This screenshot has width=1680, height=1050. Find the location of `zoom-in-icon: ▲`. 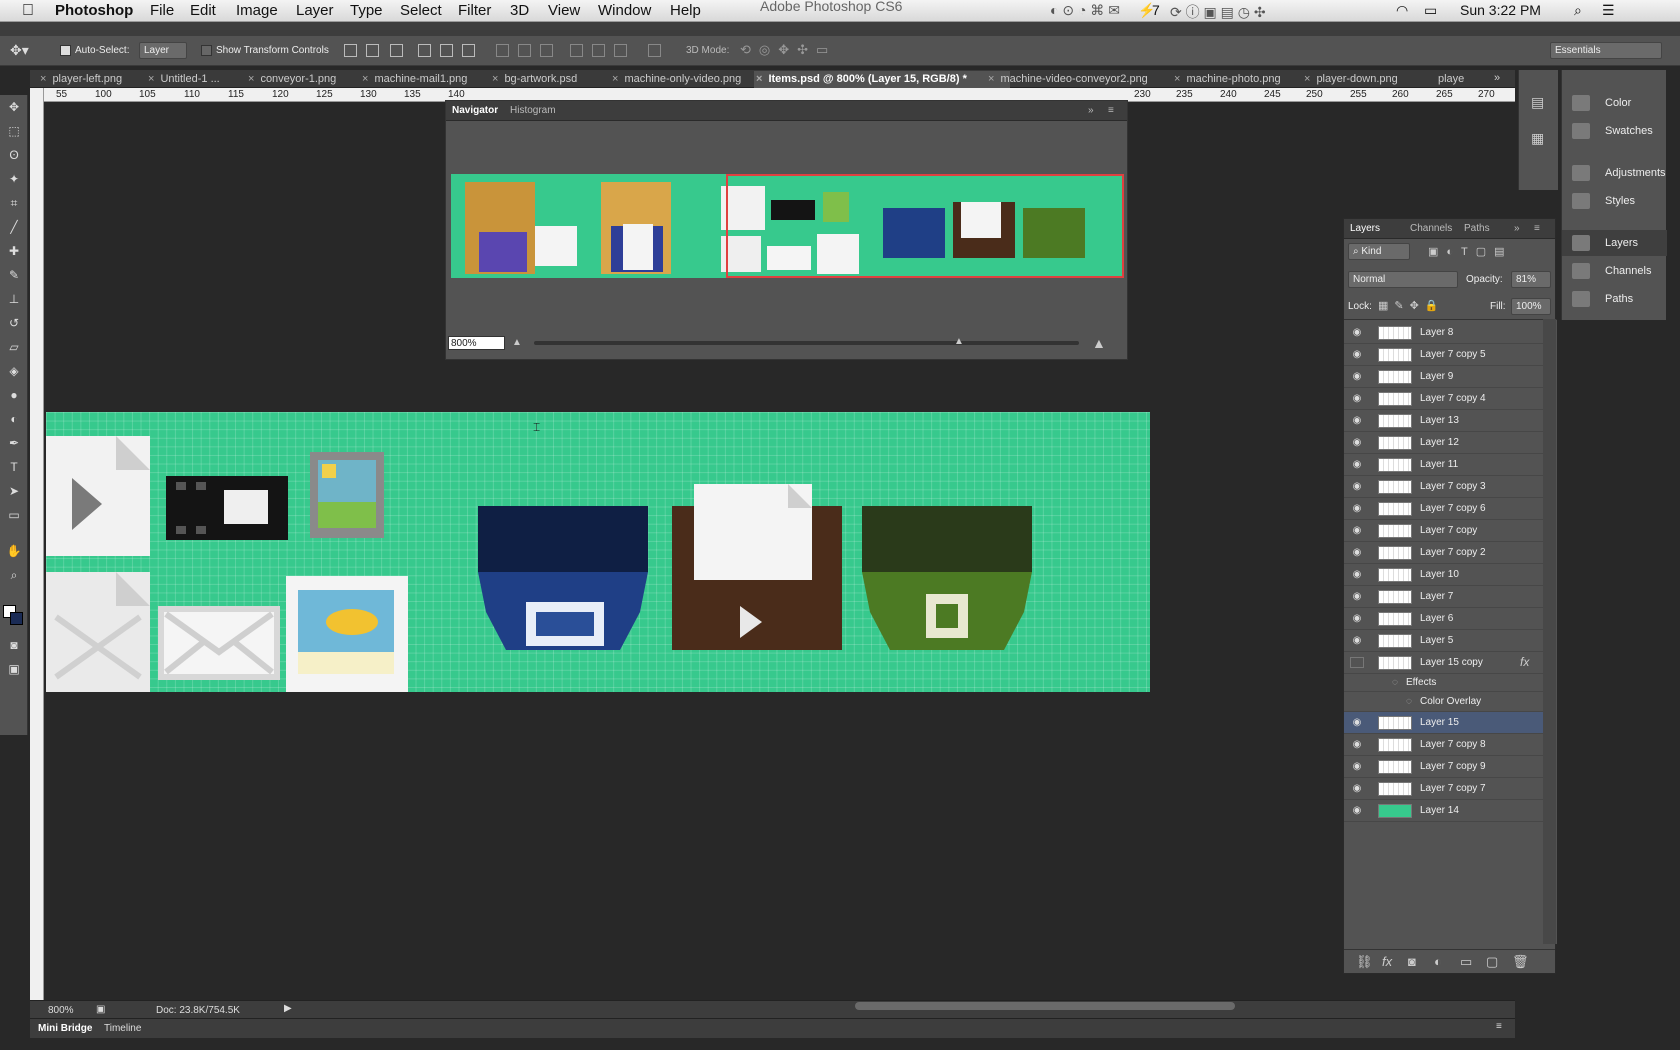

zoom-in-icon: ▲ is located at coordinates (1099, 343).